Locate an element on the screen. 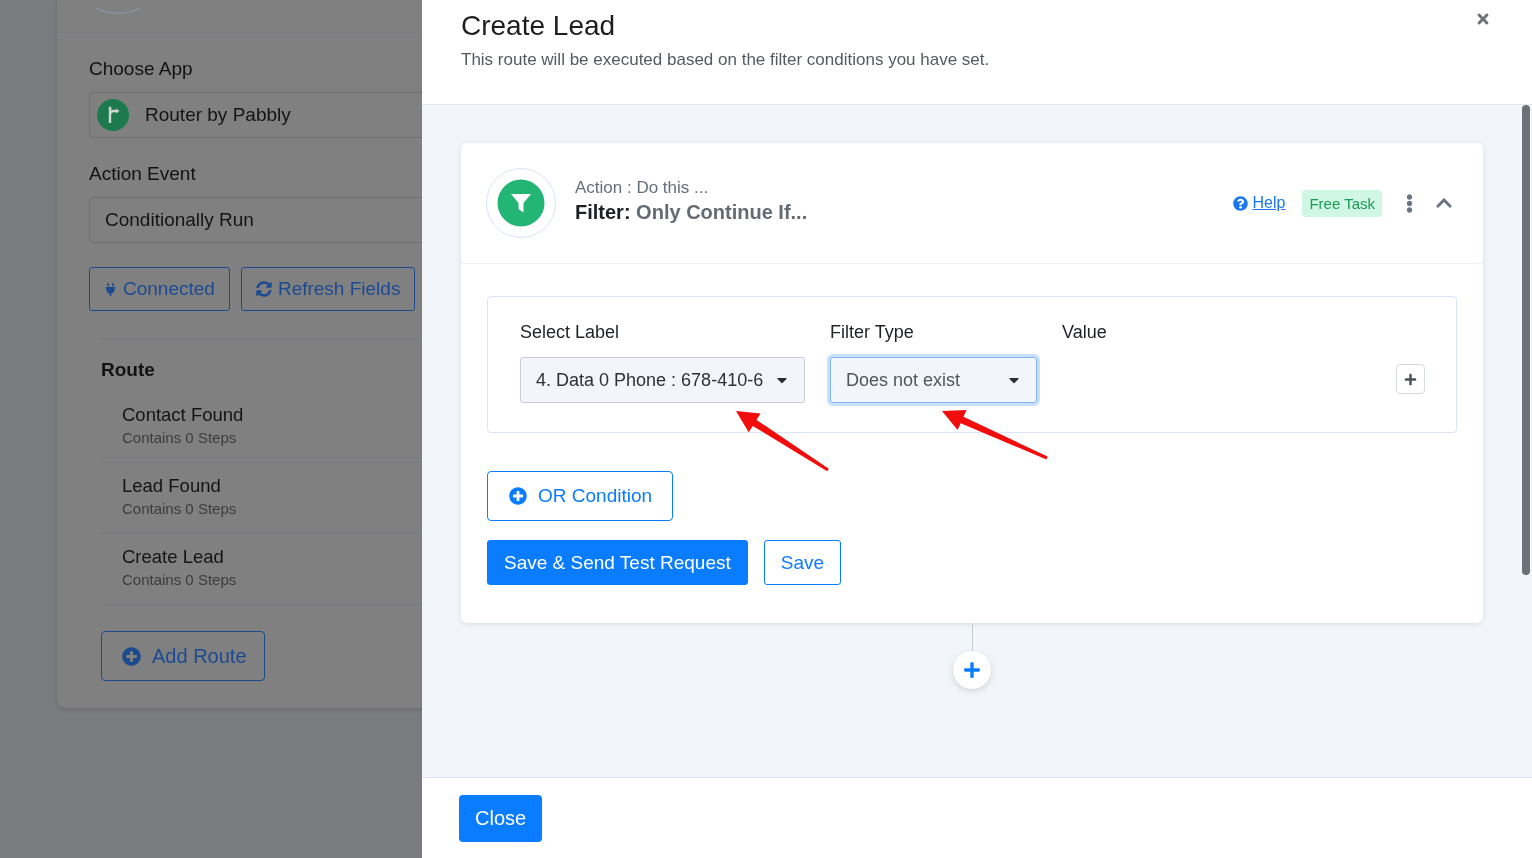 The height and width of the screenshot is (858, 1532). help-icon is located at coordinates (1240, 203).